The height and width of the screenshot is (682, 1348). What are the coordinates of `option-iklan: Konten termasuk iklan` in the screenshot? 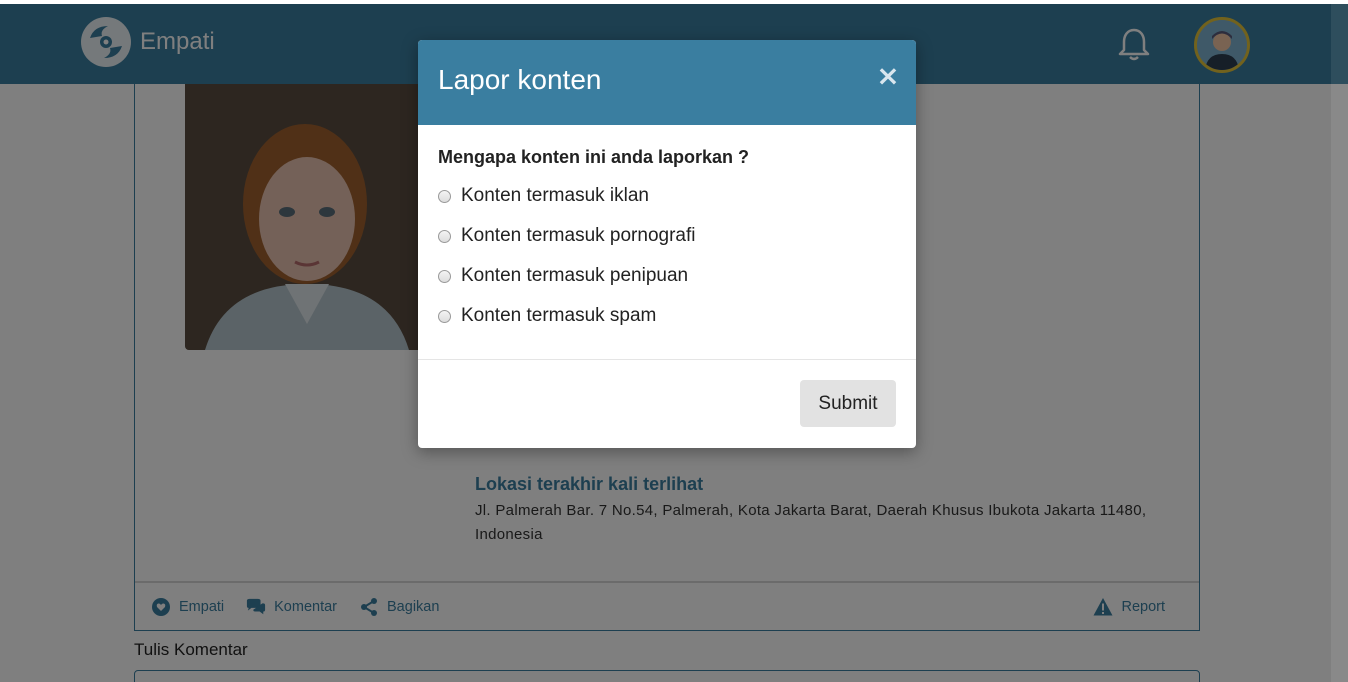 It's located at (543, 196).